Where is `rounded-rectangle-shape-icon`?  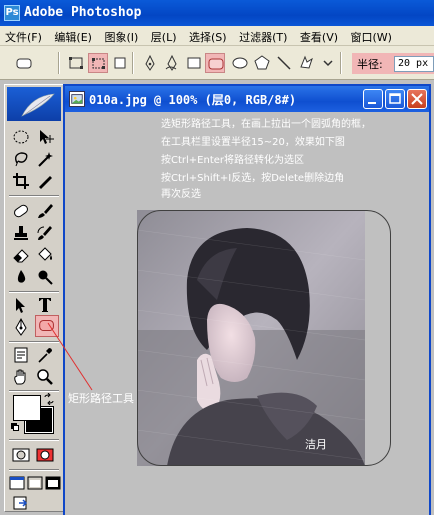 rounded-rectangle-shape-icon is located at coordinates (215, 63).